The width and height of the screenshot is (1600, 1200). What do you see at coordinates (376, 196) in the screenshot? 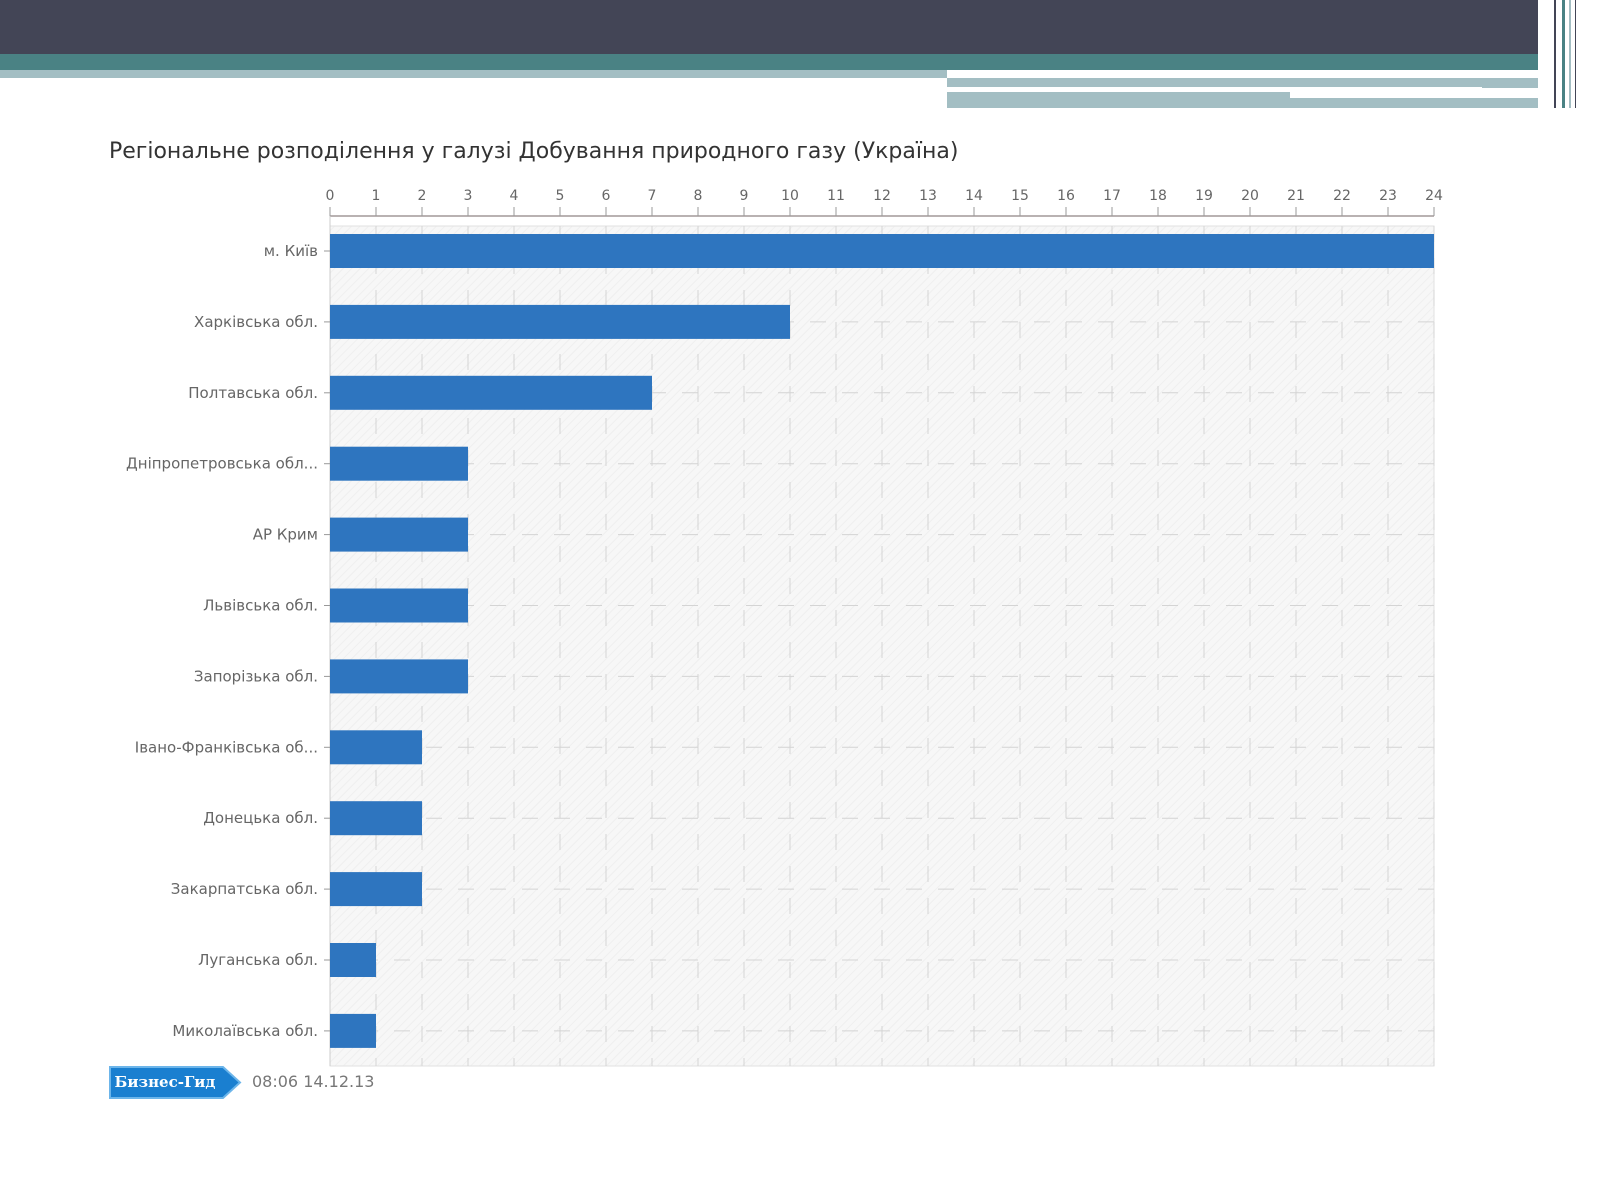
I see `x-tick-label: 1` at bounding box center [376, 196].